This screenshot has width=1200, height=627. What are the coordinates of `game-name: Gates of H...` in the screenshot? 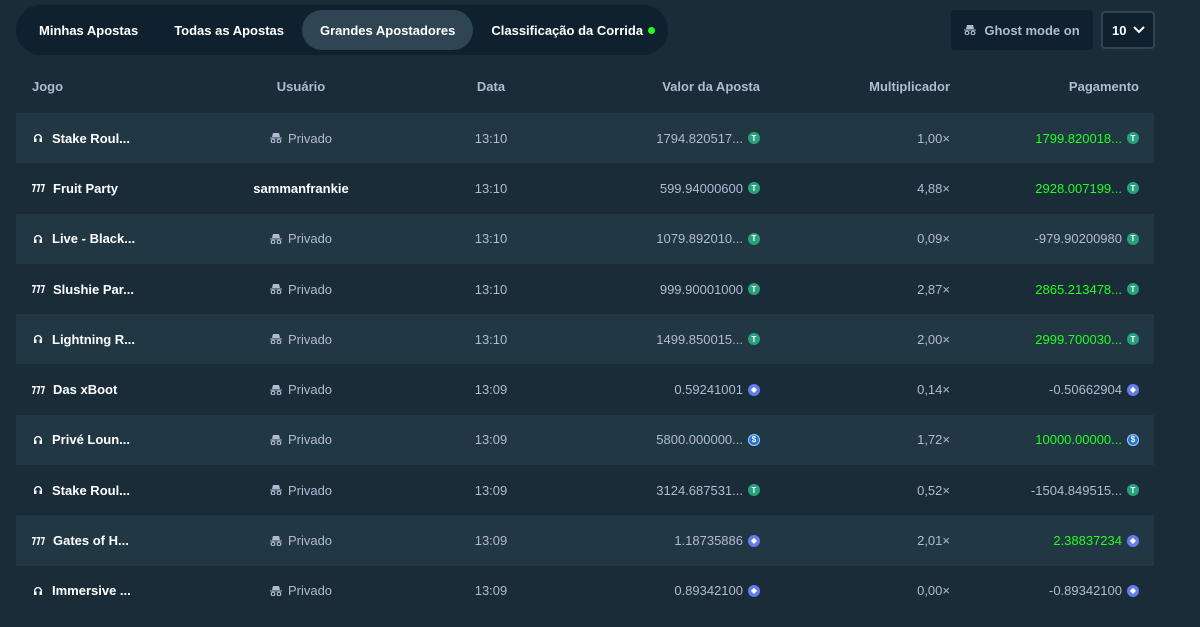 It's located at (91, 541).